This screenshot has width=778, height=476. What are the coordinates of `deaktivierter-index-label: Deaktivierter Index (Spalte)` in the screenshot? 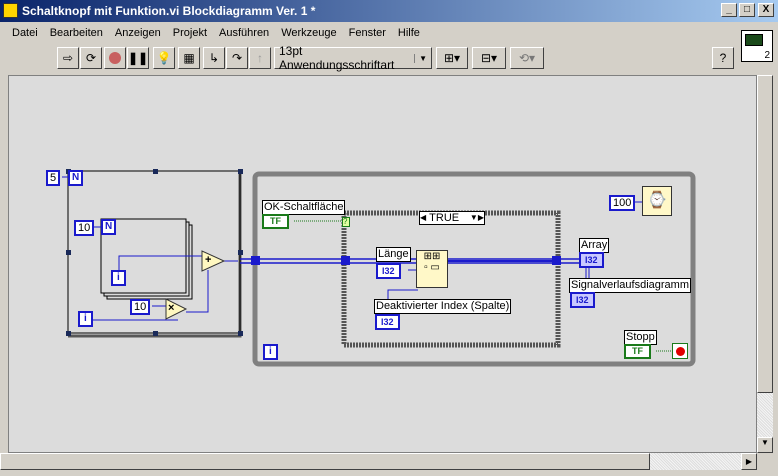 It's located at (443, 306).